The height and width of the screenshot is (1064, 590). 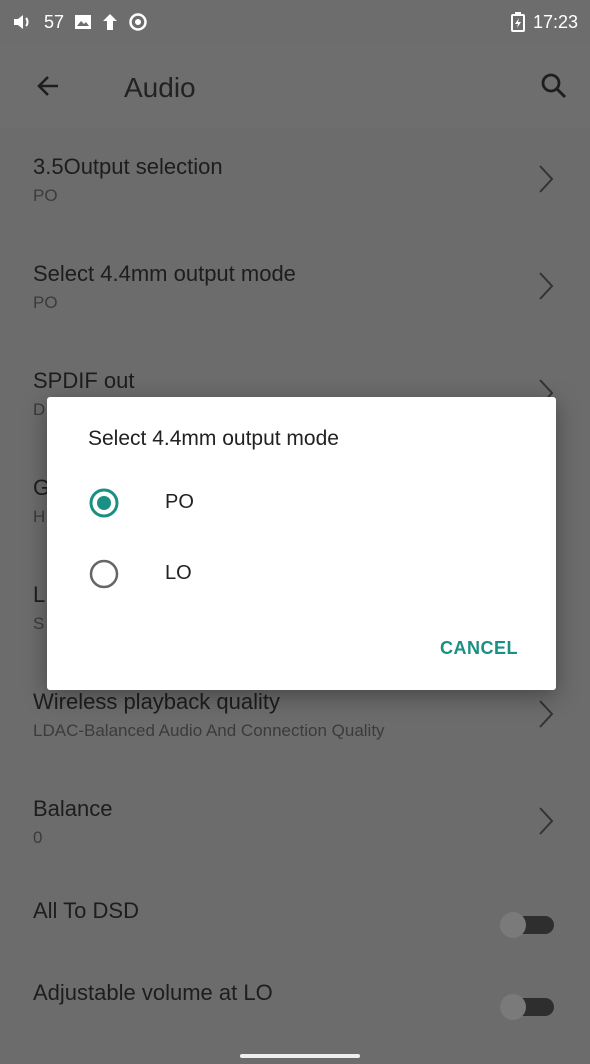 What do you see at coordinates (153, 992) in the screenshot?
I see `setting-title: Adjustable volume at LO` at bounding box center [153, 992].